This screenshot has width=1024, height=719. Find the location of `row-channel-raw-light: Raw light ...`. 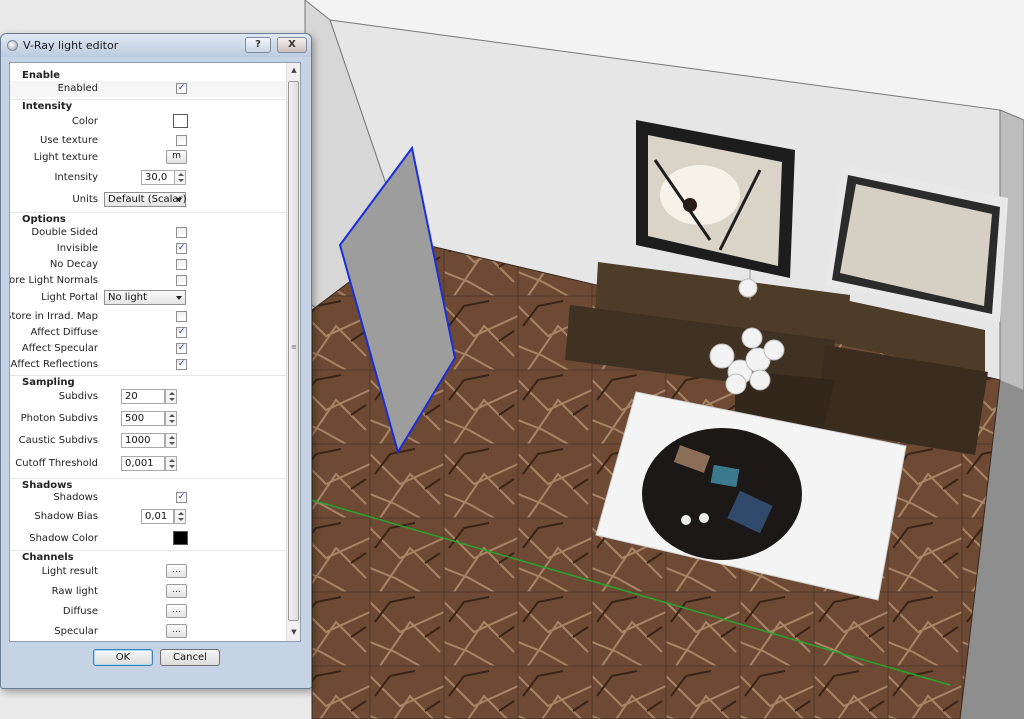

row-channel-raw-light: Raw light ... is located at coordinates (148, 591).